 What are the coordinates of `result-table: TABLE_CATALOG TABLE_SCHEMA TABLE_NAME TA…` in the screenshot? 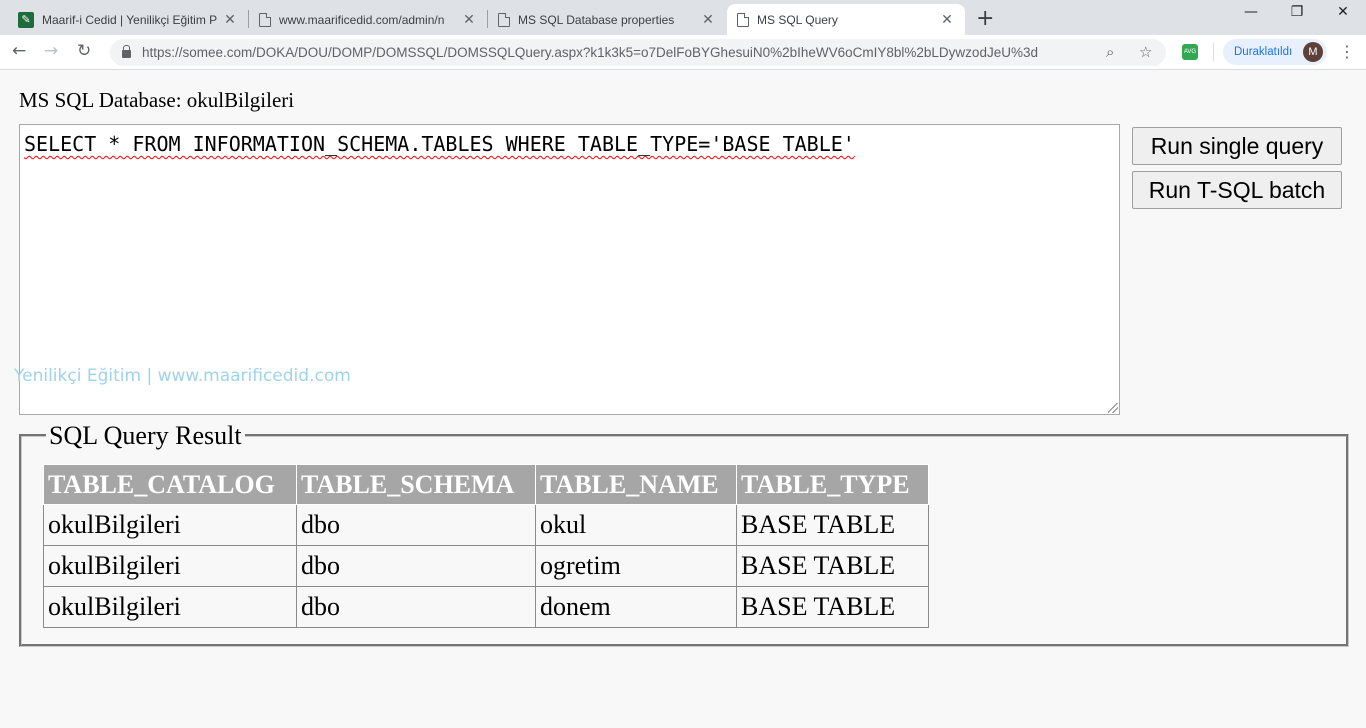 It's located at (486, 546).